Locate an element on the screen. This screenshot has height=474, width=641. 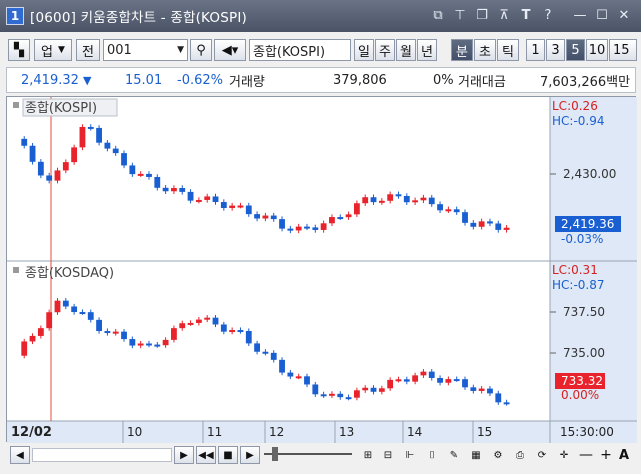
volume-value: 379,806 is located at coordinates (360, 80).